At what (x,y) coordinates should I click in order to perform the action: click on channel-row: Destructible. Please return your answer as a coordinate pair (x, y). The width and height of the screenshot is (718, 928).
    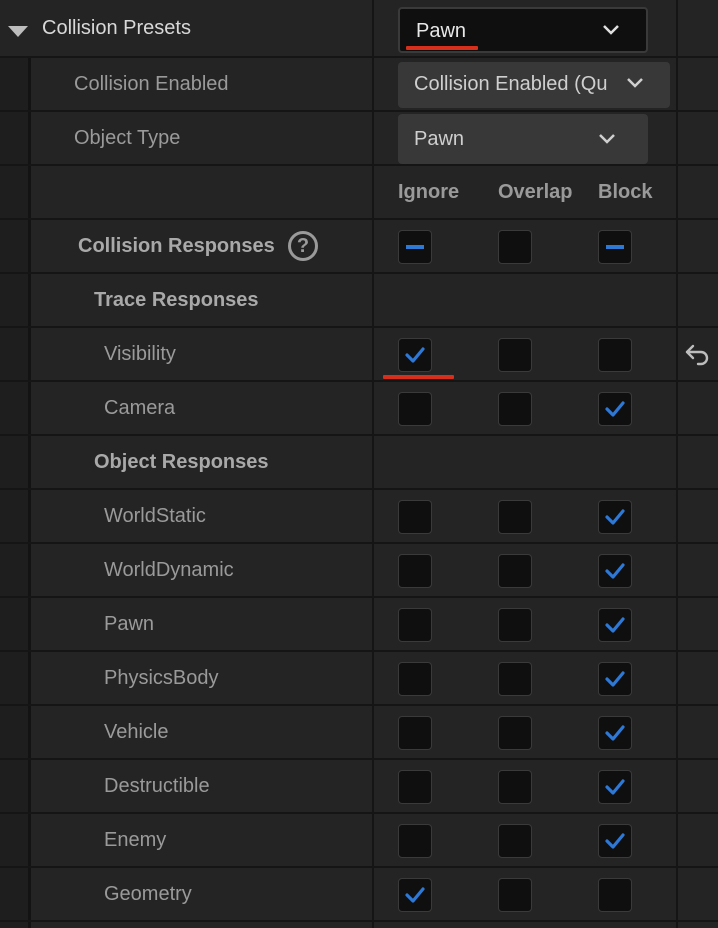
    Looking at the image, I should click on (359, 787).